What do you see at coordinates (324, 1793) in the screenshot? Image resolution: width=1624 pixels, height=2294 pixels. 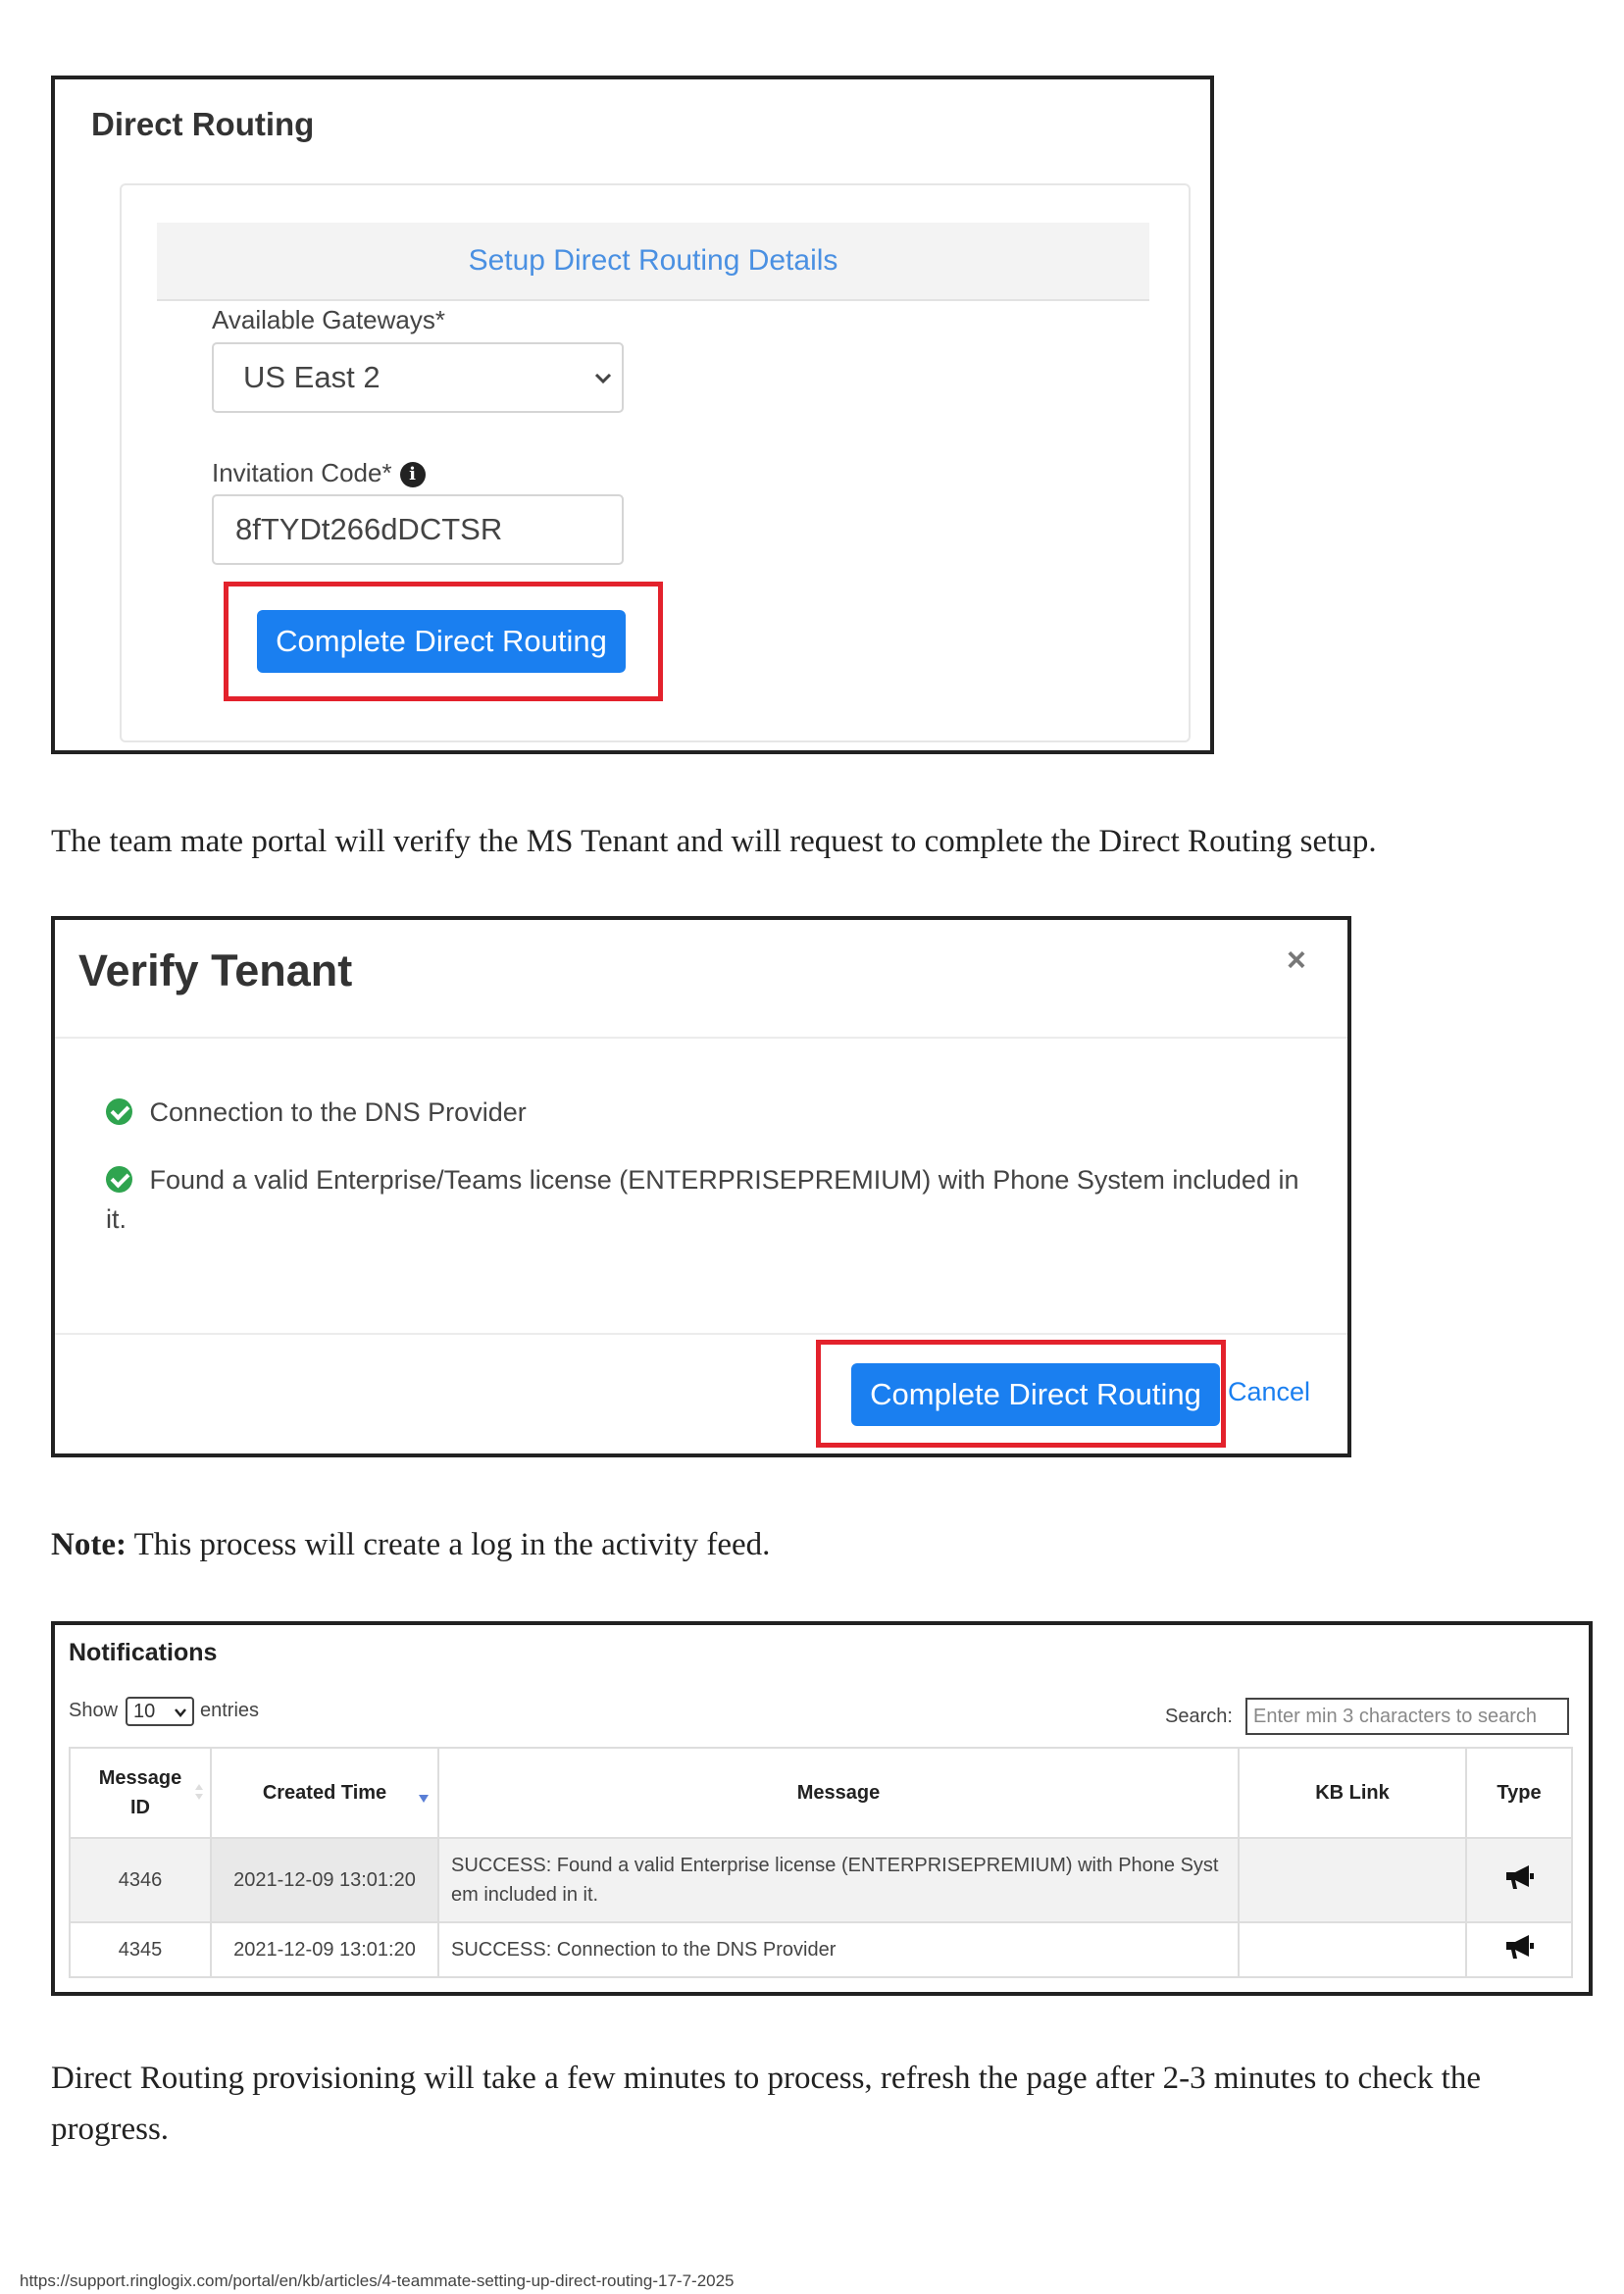 I see `column-header-created-time: Created Time` at bounding box center [324, 1793].